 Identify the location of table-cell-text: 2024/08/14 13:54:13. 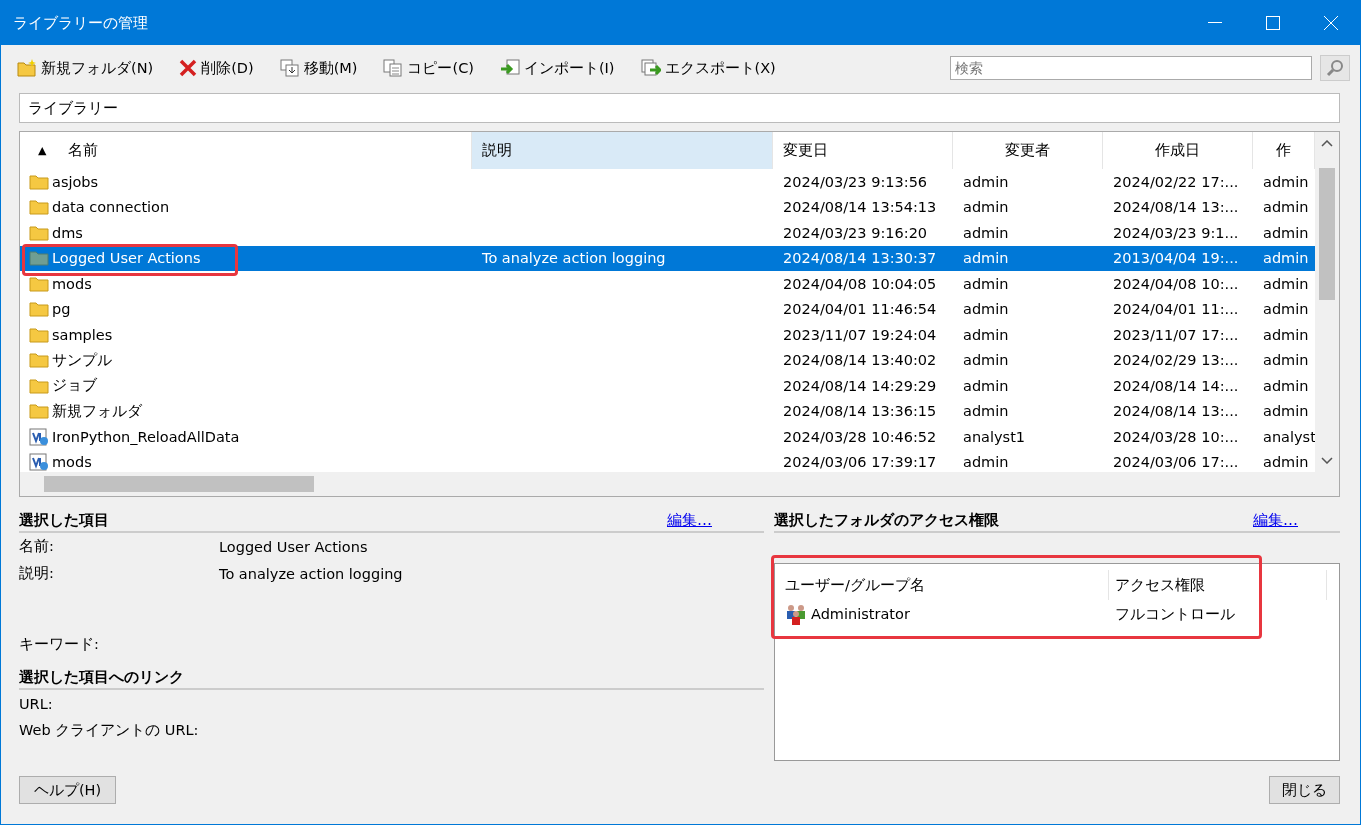
(860, 208).